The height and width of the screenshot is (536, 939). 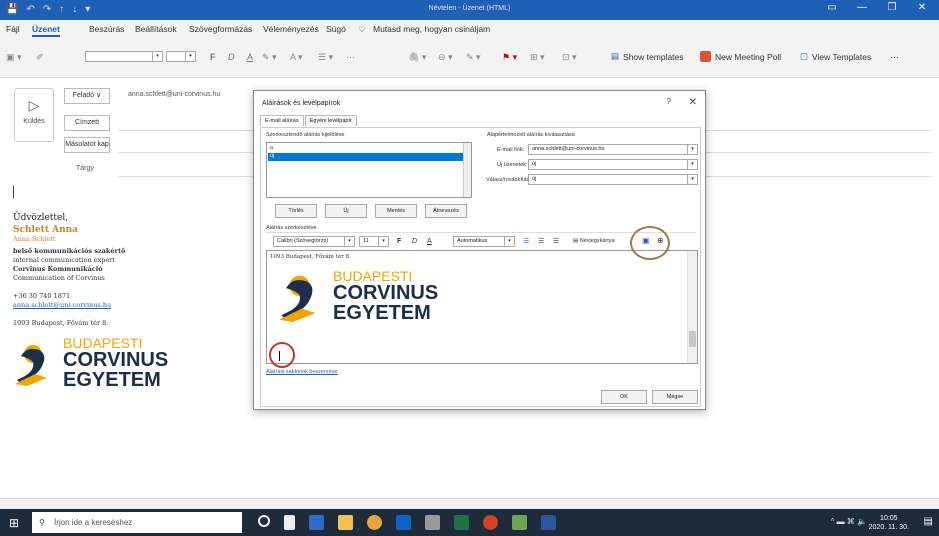 What do you see at coordinates (282, 120) in the screenshot?
I see `tab-email-signature: E-mail aláírás` at bounding box center [282, 120].